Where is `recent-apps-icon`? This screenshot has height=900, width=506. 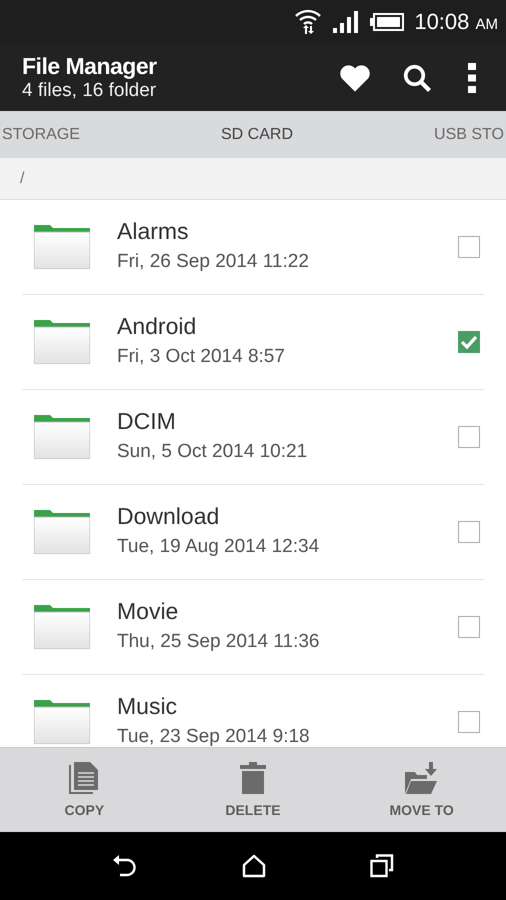 recent-apps-icon is located at coordinates (382, 866).